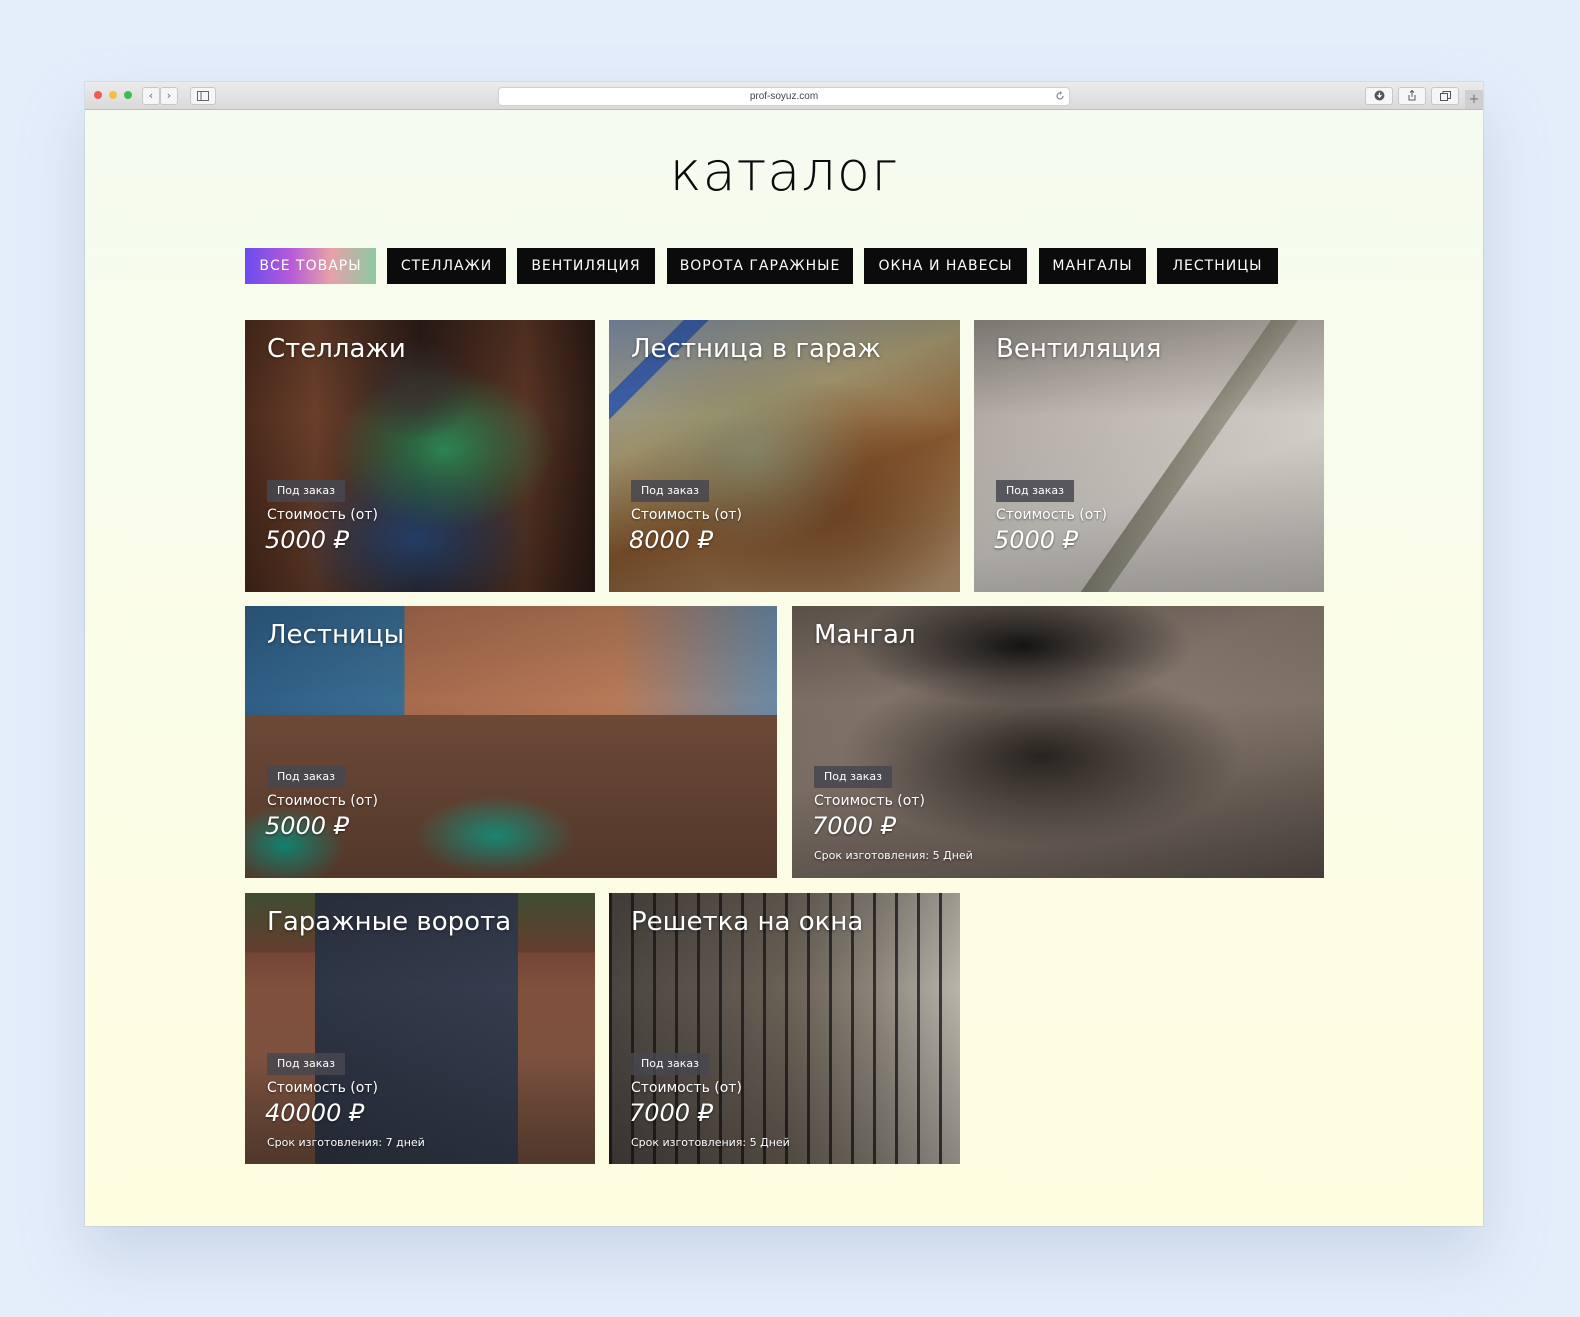 This screenshot has height=1317, width=1580. Describe the element at coordinates (420, 456) in the screenshot. I see `product-card-shelving: Стеллажи Под заказ Стоимость (от) 5000 ₽` at that location.